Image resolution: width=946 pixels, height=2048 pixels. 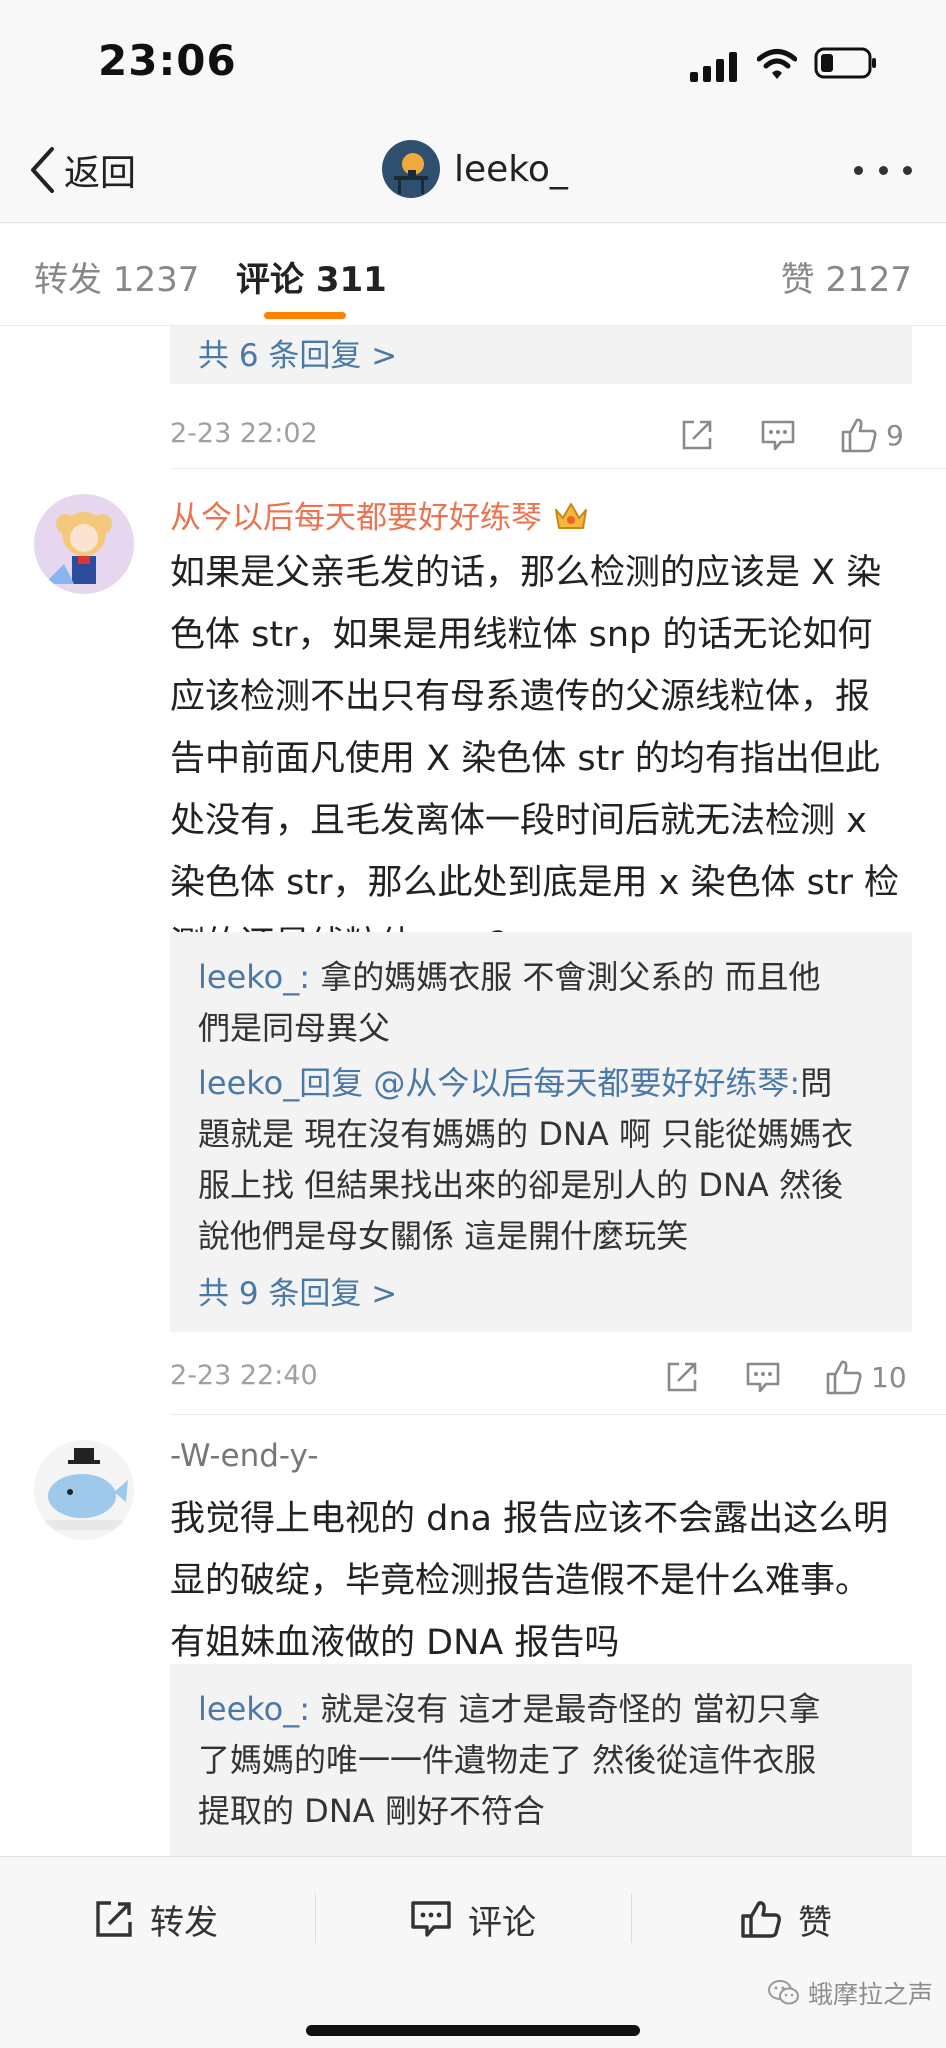 I want to click on reply-text: 拿的媽媽衣服 不會測父系的 而且他, so click(x=565, y=977).